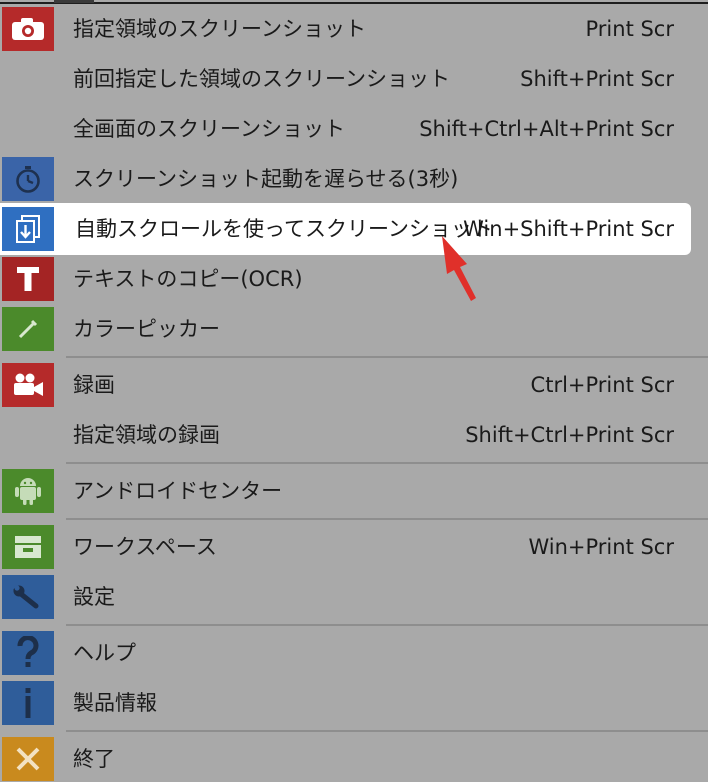 This screenshot has width=708, height=782. Describe the element at coordinates (354, 279) in the screenshot. I see `menu-item-ocr-copy-text: テキストのコピー(OCR)` at that location.